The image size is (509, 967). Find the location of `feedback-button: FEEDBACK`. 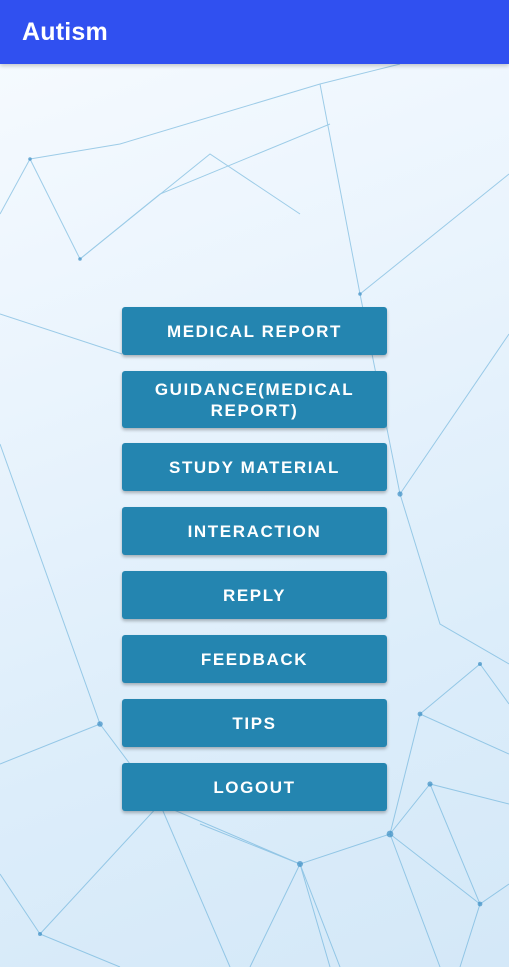

feedback-button: FEEDBACK is located at coordinates (254, 659).